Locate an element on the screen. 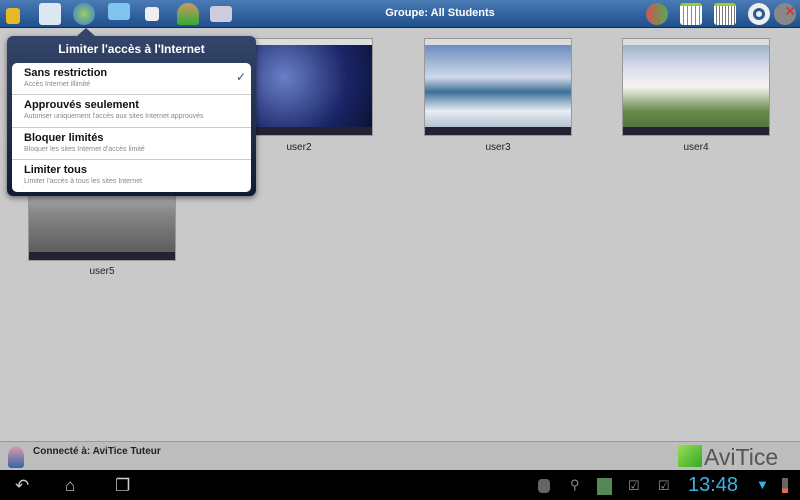 Image resolution: width=800 pixels, height=500 pixels. student-name: user4 is located at coordinates (696, 147).